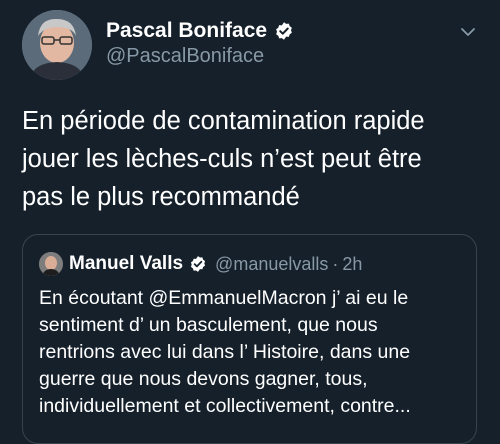 The width and height of the screenshot is (500, 444). I want to click on author-handle: @PascalBoniface, so click(200, 56).